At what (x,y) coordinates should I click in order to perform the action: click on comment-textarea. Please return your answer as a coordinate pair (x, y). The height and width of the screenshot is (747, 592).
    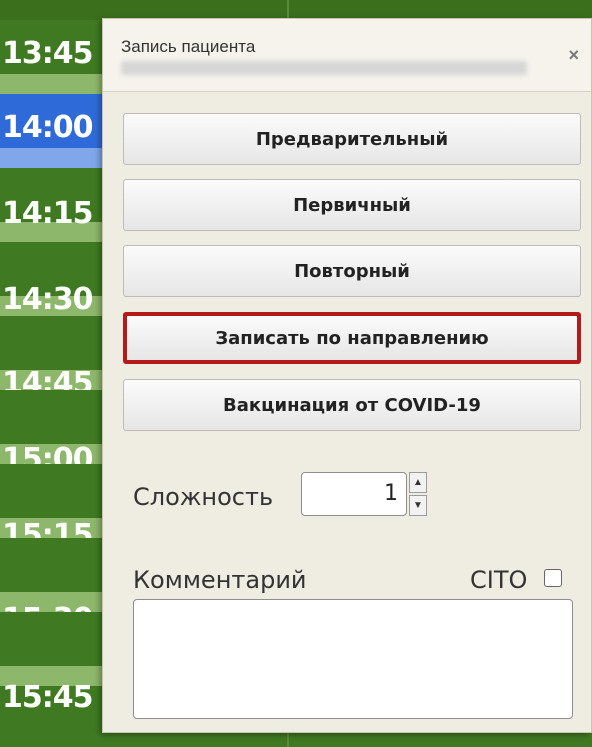
    Looking at the image, I should click on (353, 659).